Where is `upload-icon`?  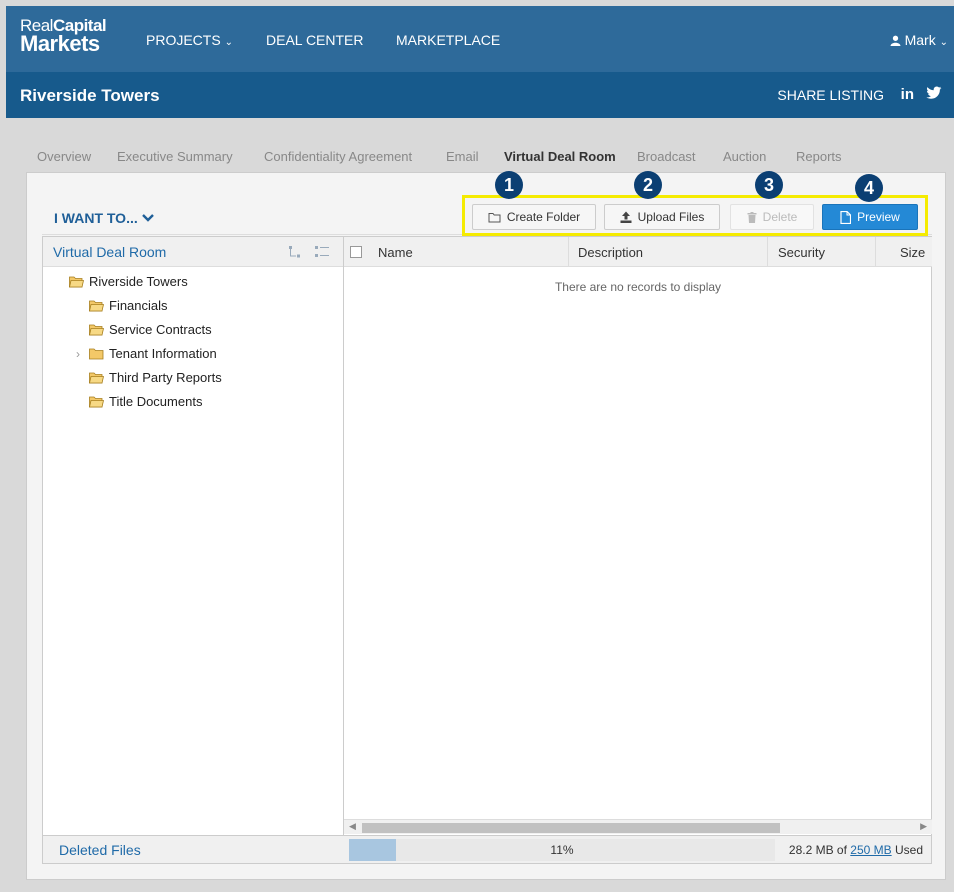 upload-icon is located at coordinates (626, 217).